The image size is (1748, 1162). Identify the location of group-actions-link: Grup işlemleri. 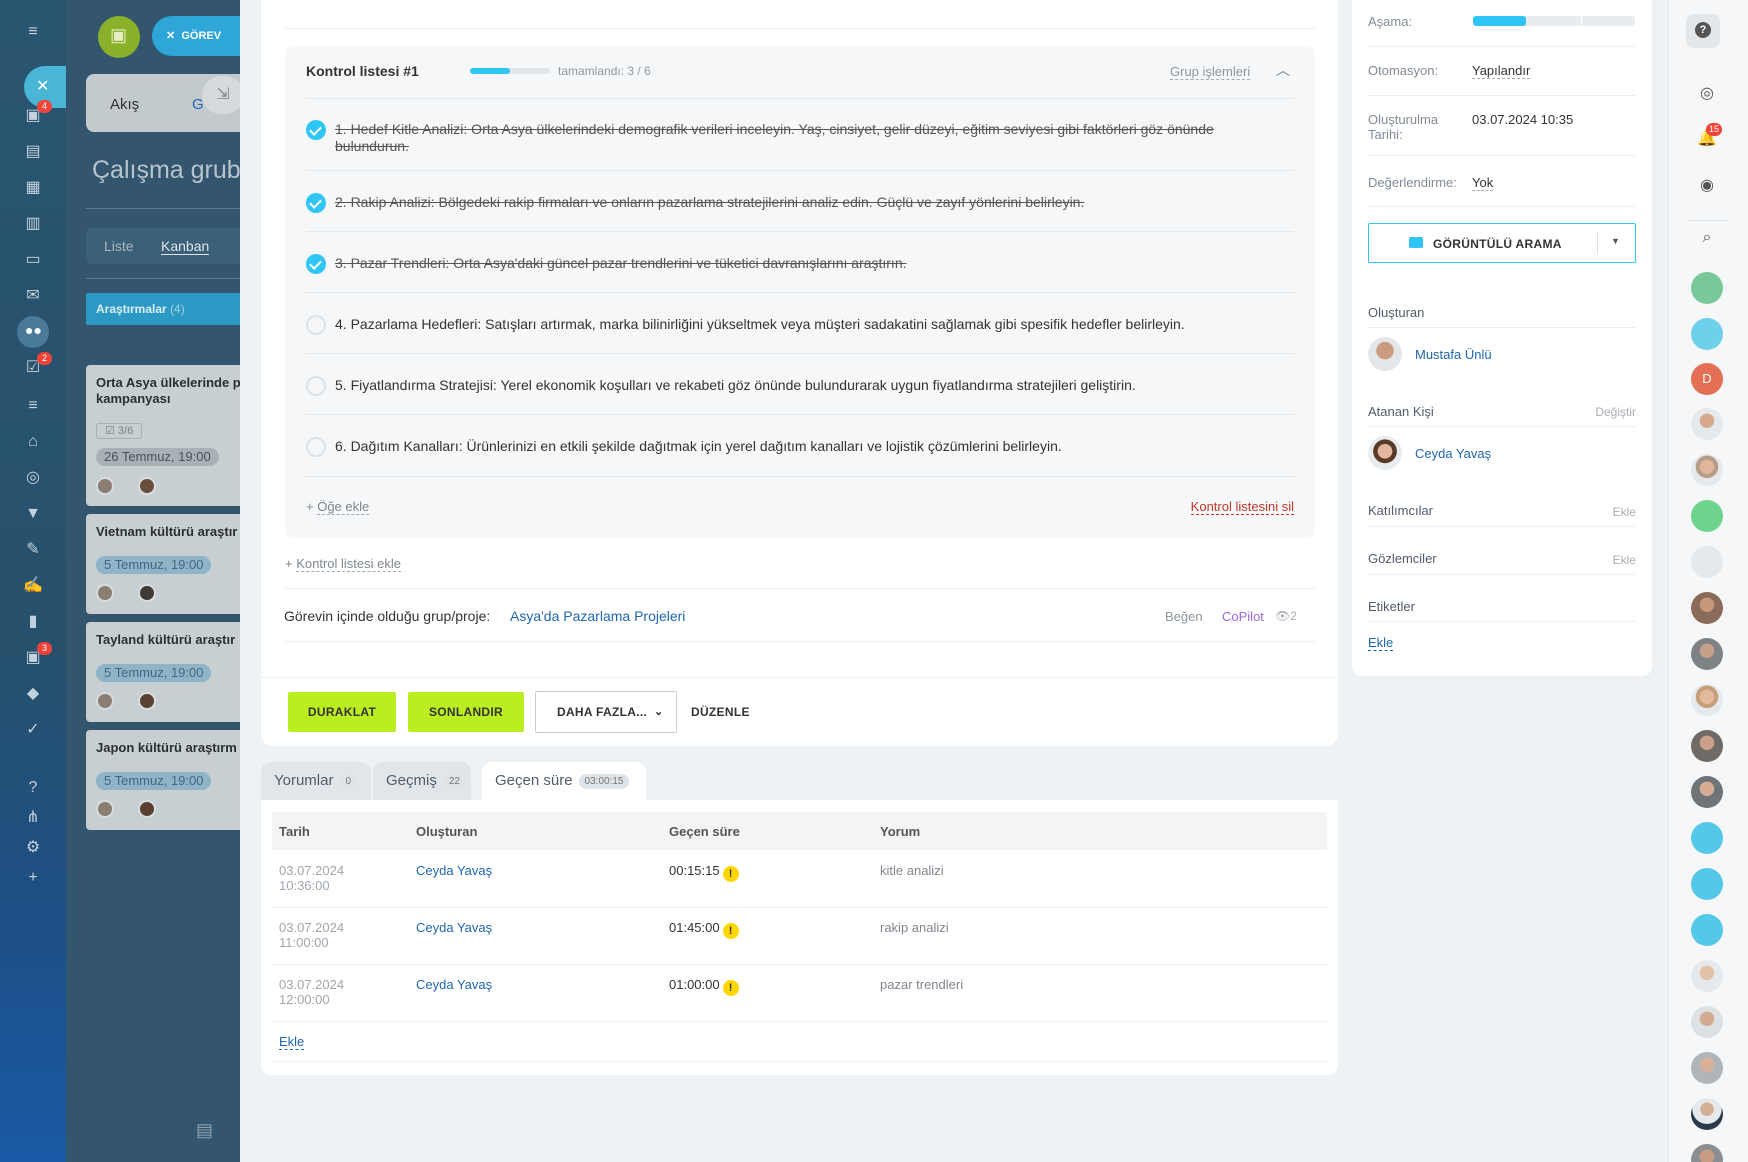
(1210, 72).